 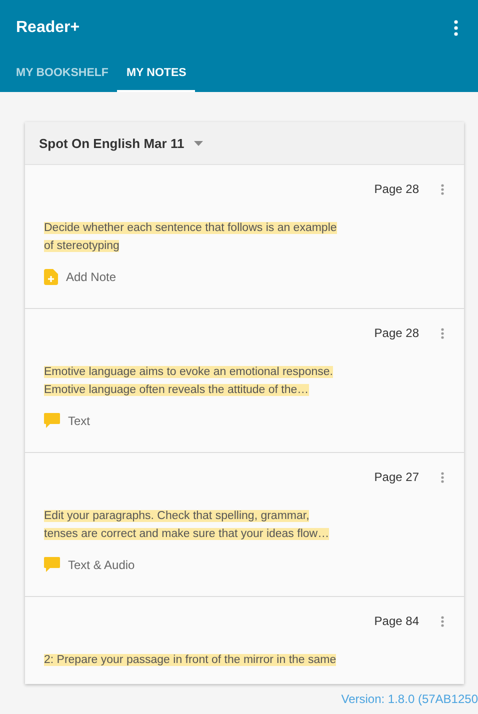 What do you see at coordinates (244, 143) in the screenshot?
I see `book-selector: Spot On English Mar 11` at bounding box center [244, 143].